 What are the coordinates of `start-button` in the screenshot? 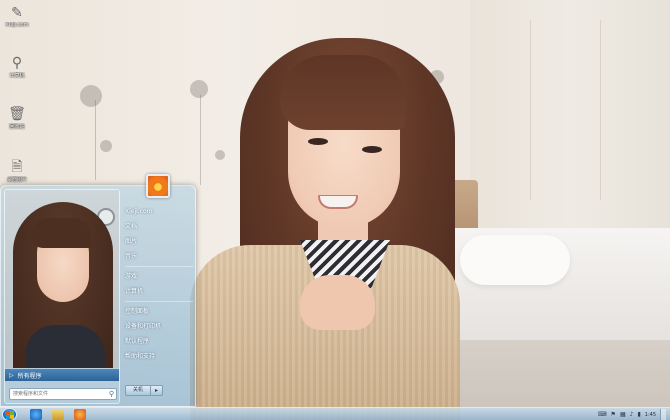 It's located at (9, 414).